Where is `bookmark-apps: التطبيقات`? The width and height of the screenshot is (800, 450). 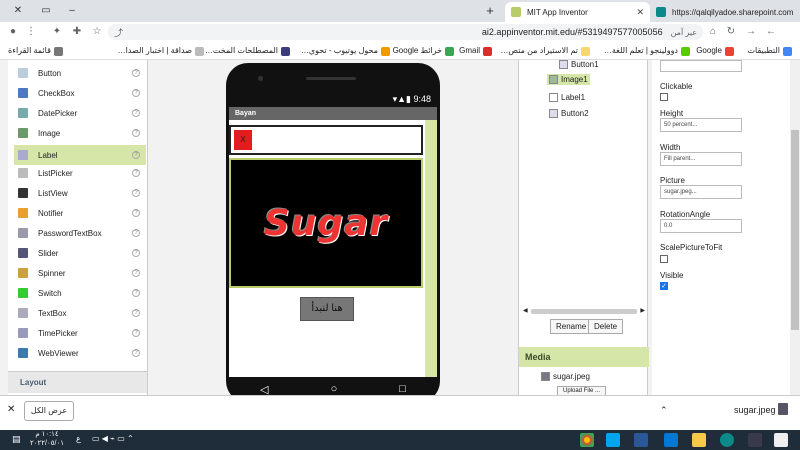 bookmark-apps: التطبيقات is located at coordinates (770, 51).